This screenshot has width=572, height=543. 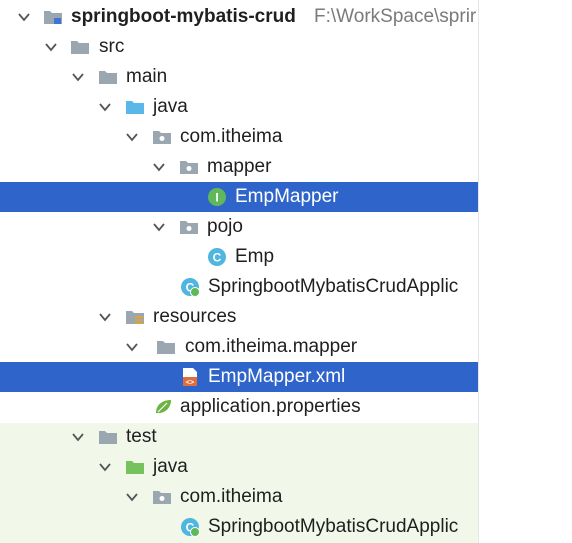 I want to click on tree-row-main: main, so click(x=239, y=77).